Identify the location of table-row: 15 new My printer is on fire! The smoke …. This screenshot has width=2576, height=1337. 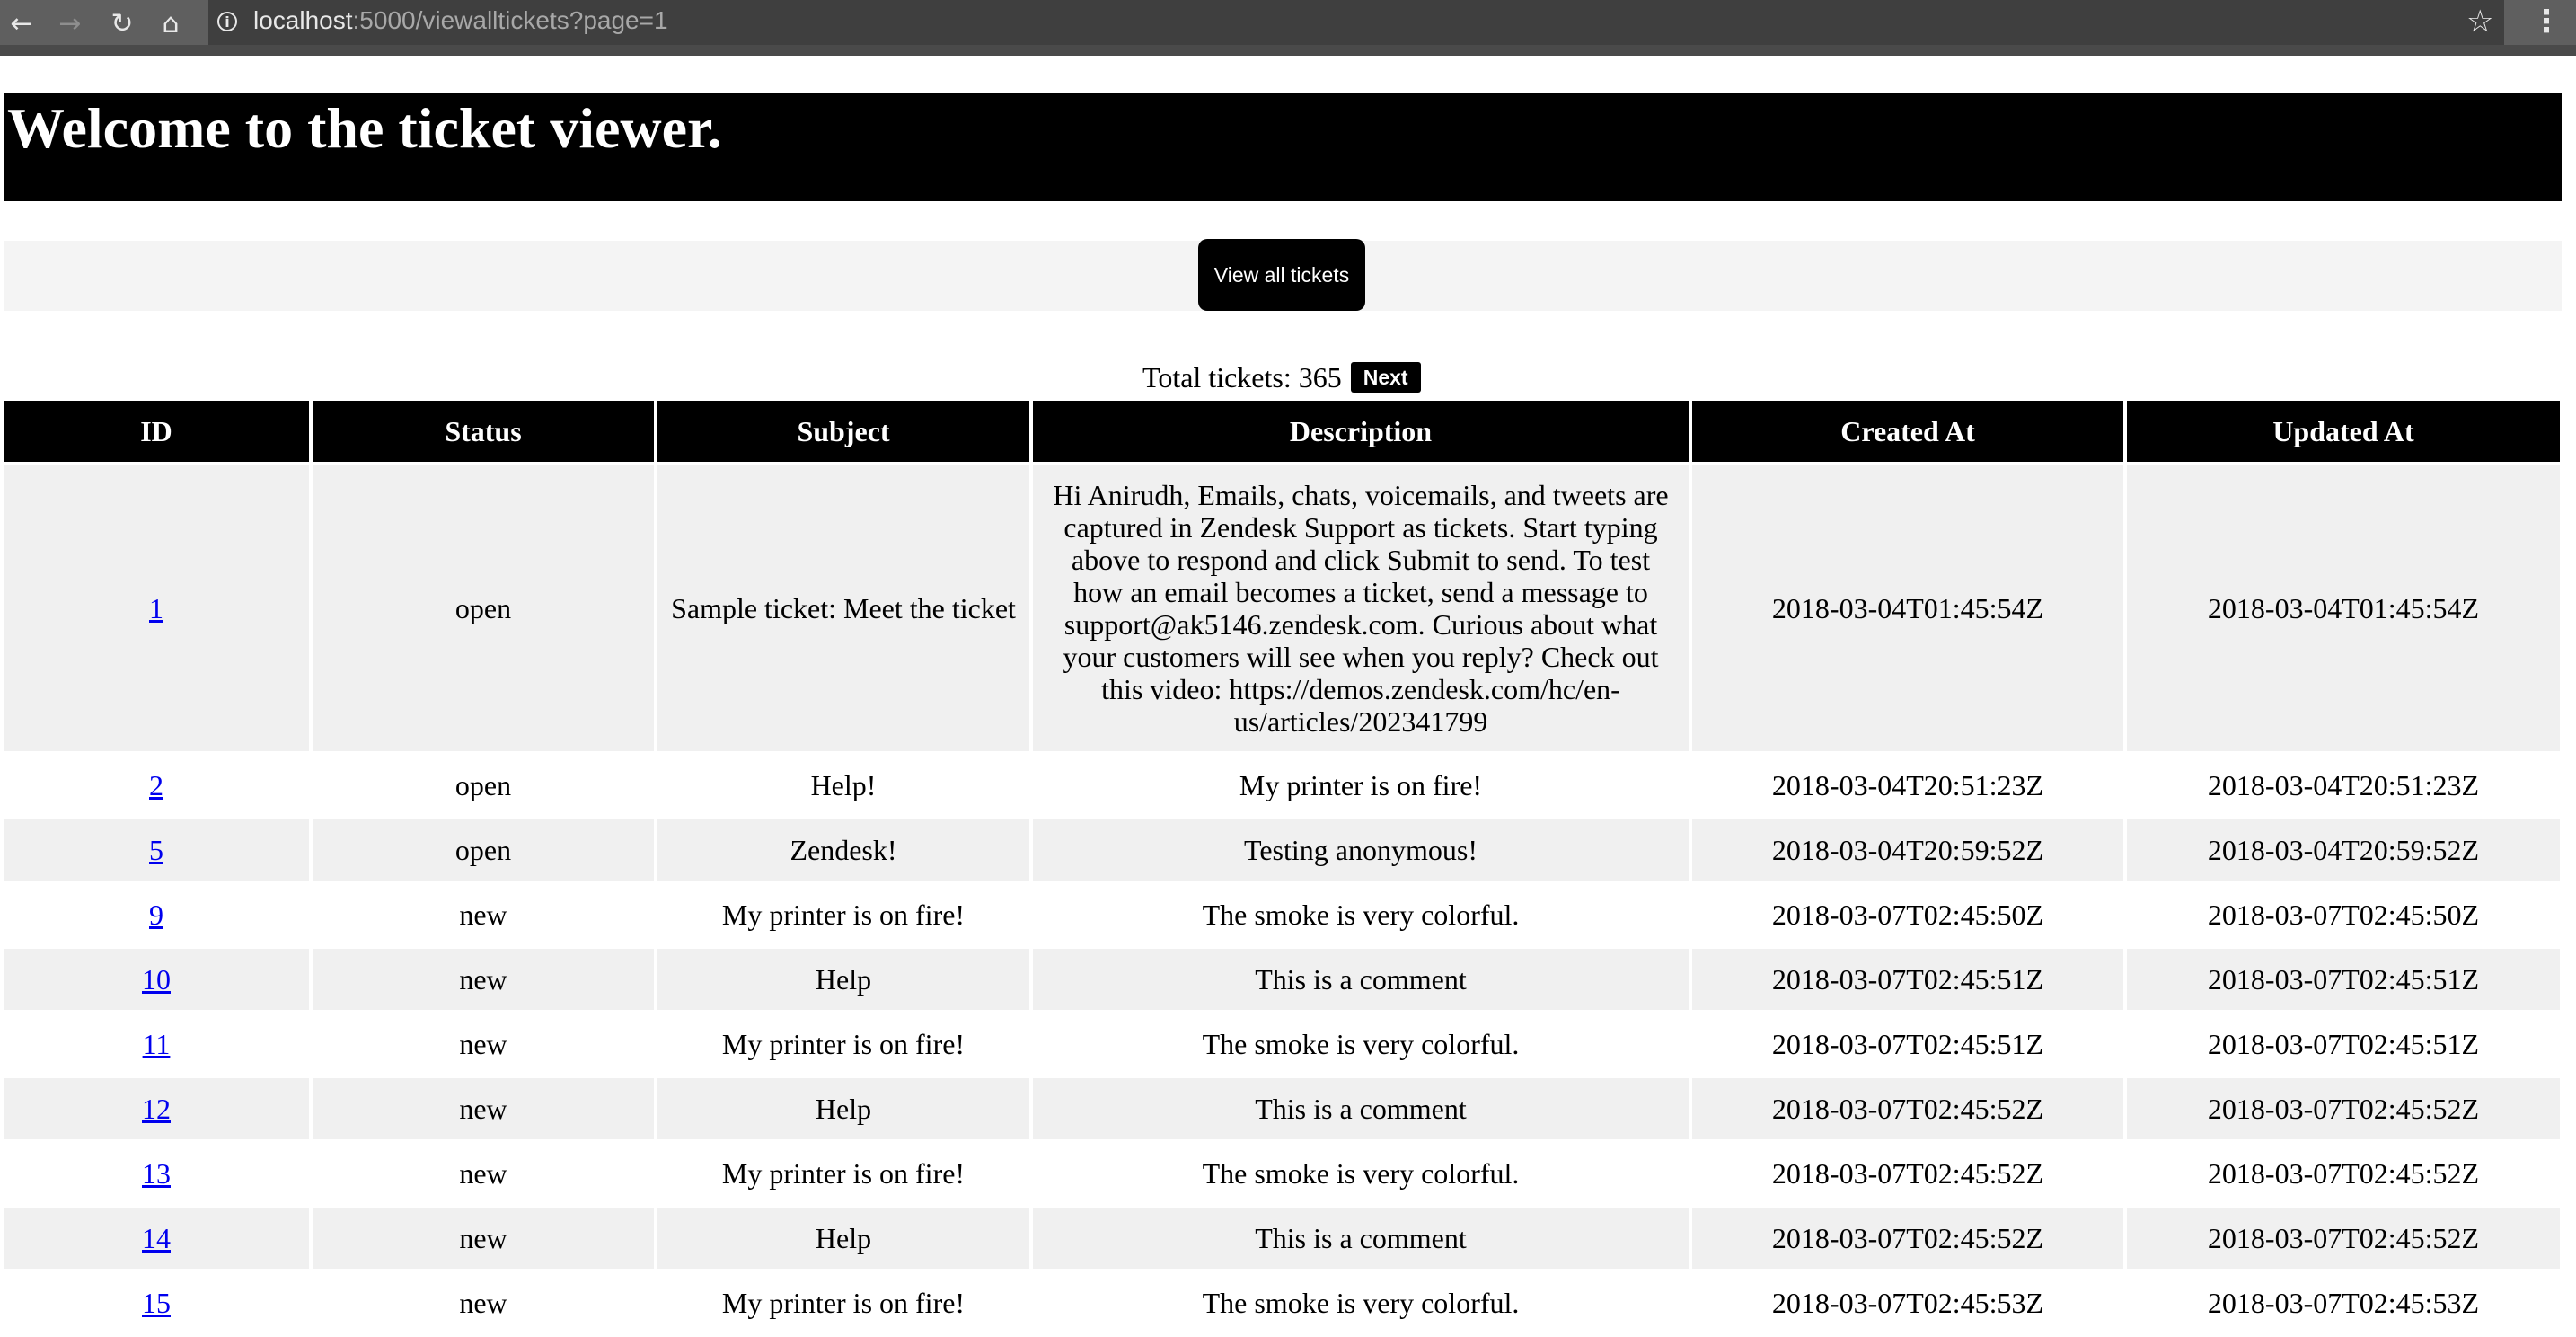
(1282, 1302).